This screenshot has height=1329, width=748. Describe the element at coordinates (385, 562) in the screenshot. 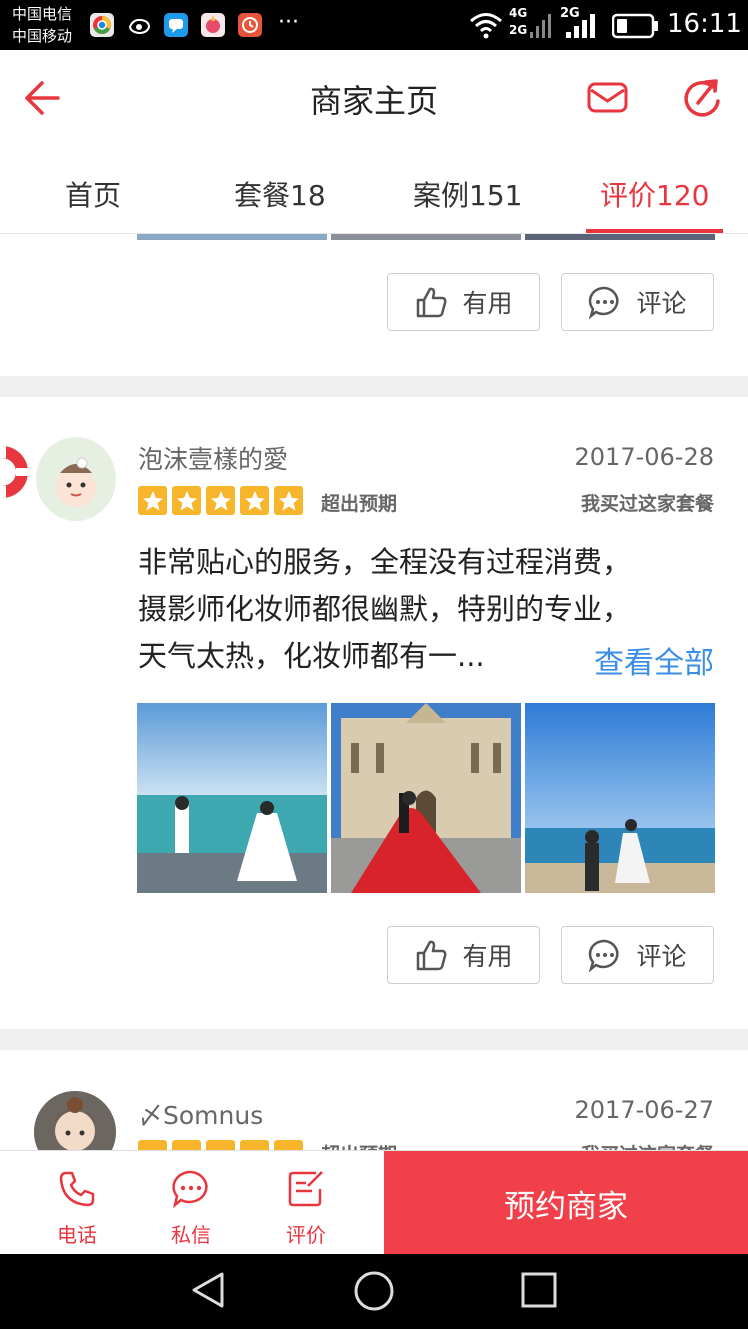

I see `review-text-line-1: 非常贴心的服务，全程没有过程消费，` at that location.